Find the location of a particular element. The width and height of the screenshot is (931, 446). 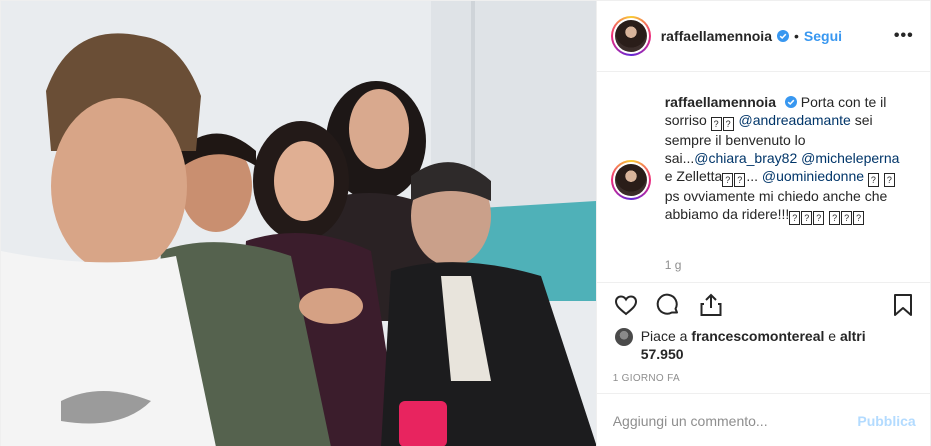

mention-link: @uominiedonne is located at coordinates (813, 176).